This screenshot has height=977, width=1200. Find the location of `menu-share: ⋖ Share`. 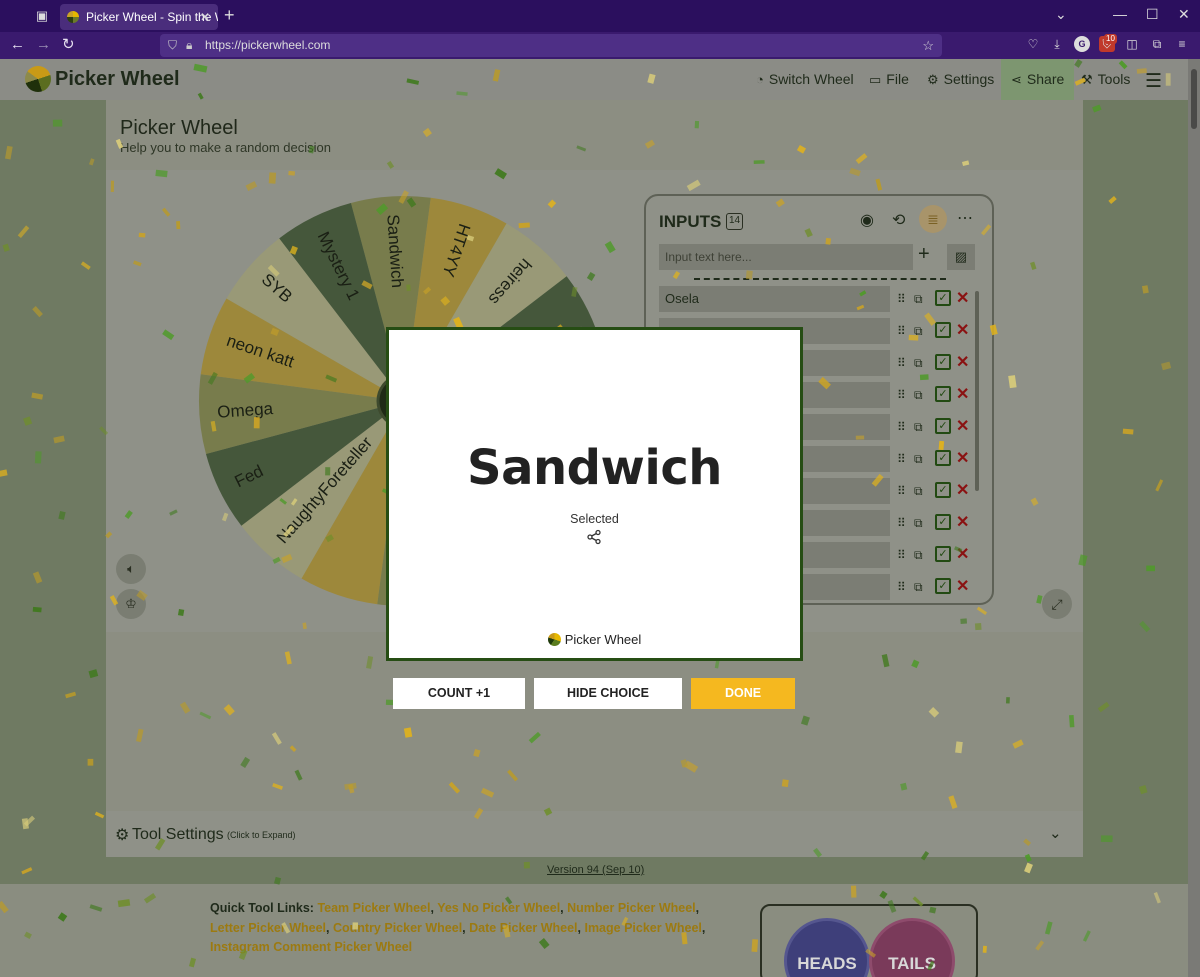

menu-share: ⋖ Share is located at coordinates (1038, 79).